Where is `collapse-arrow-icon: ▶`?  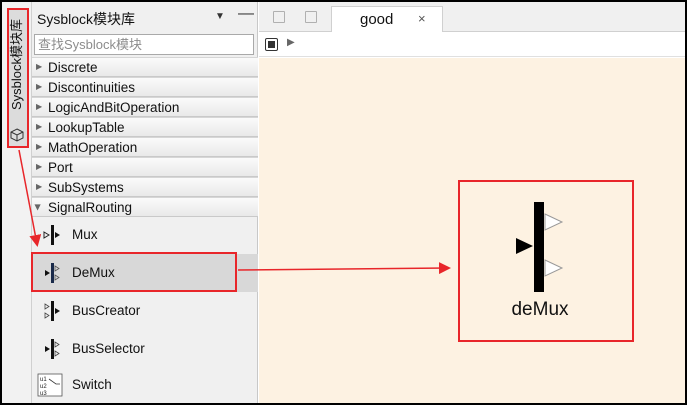 collapse-arrow-icon: ▶ is located at coordinates (38, 207).